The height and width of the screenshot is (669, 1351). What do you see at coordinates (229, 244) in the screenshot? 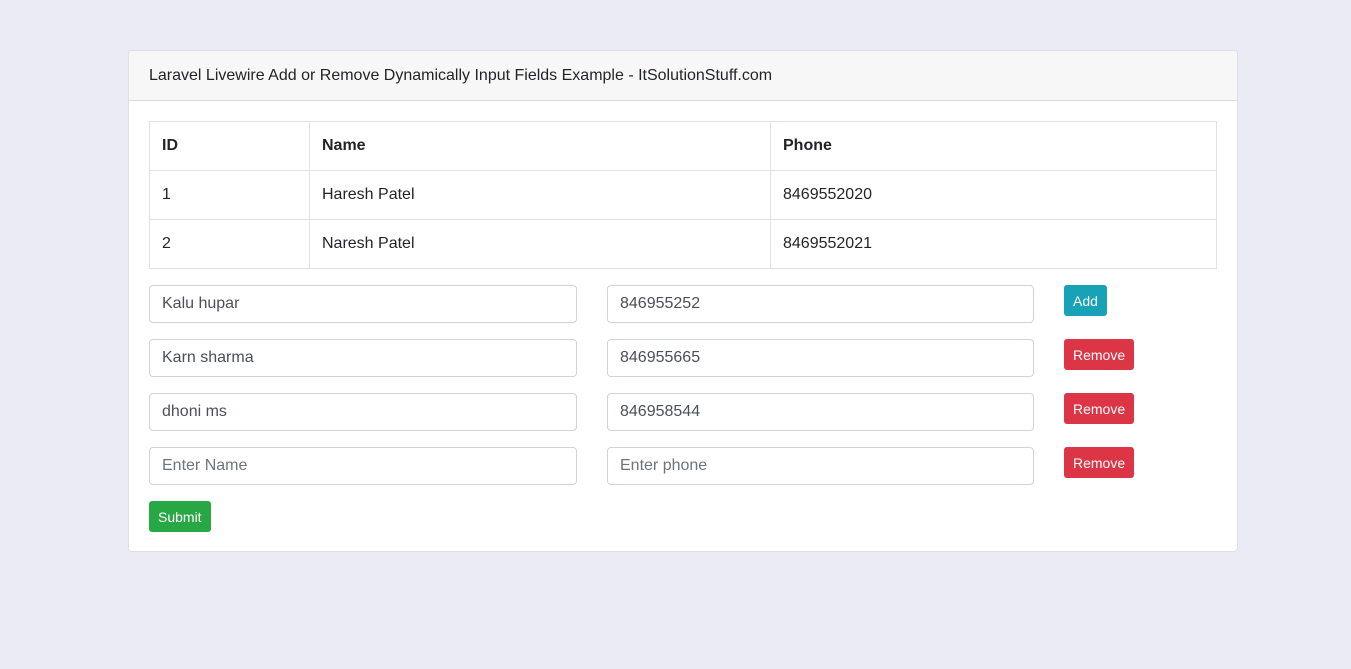
I see `cell-id: 2` at bounding box center [229, 244].